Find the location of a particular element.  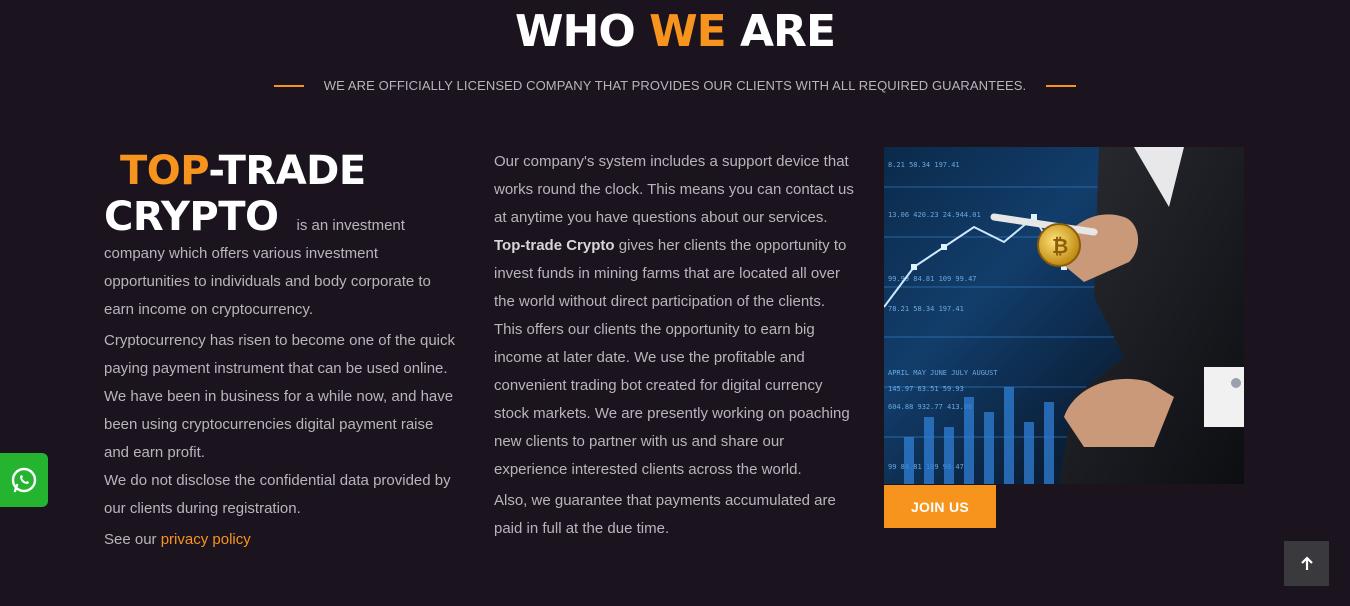

svg-text: 604.88 932.77 413.06 is located at coordinates (930, 407).